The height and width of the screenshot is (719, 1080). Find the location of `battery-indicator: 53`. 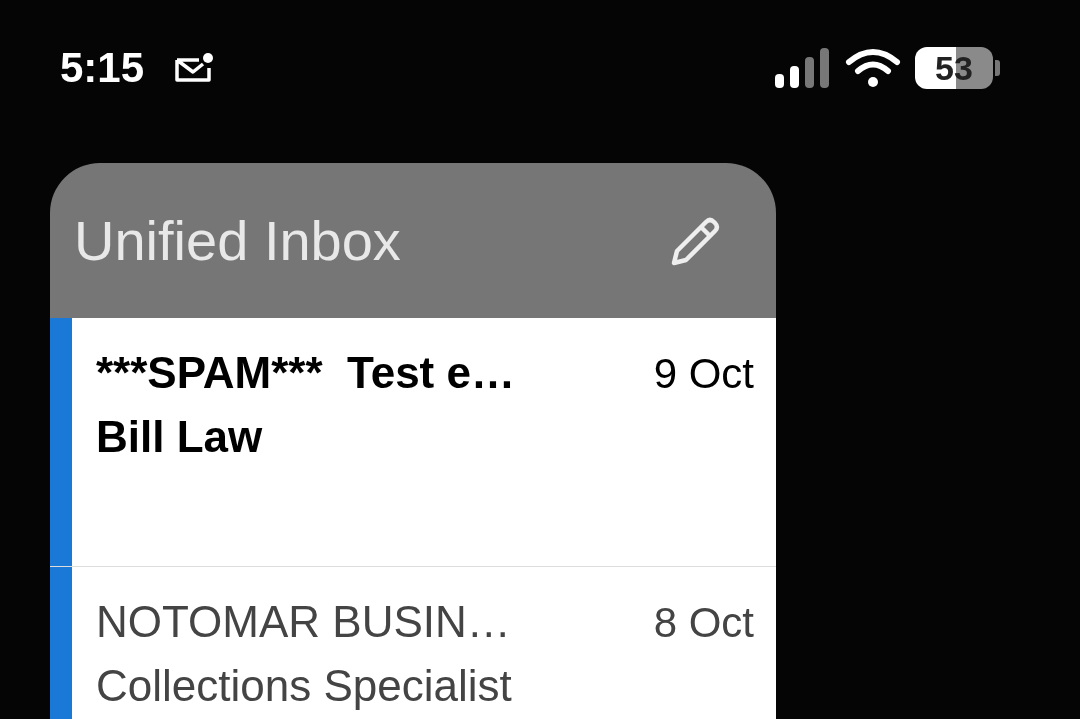

battery-indicator: 53 is located at coordinates (954, 68).